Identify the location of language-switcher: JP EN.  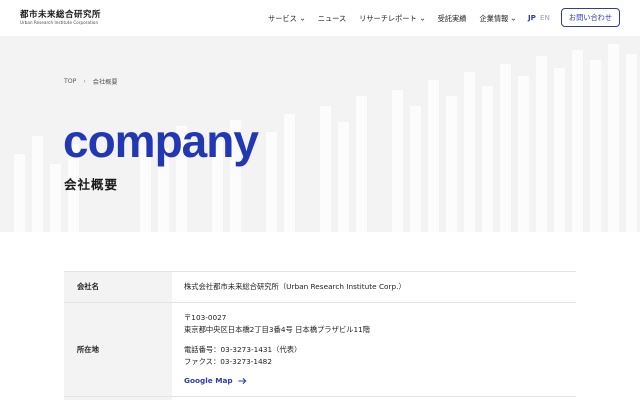
(539, 17).